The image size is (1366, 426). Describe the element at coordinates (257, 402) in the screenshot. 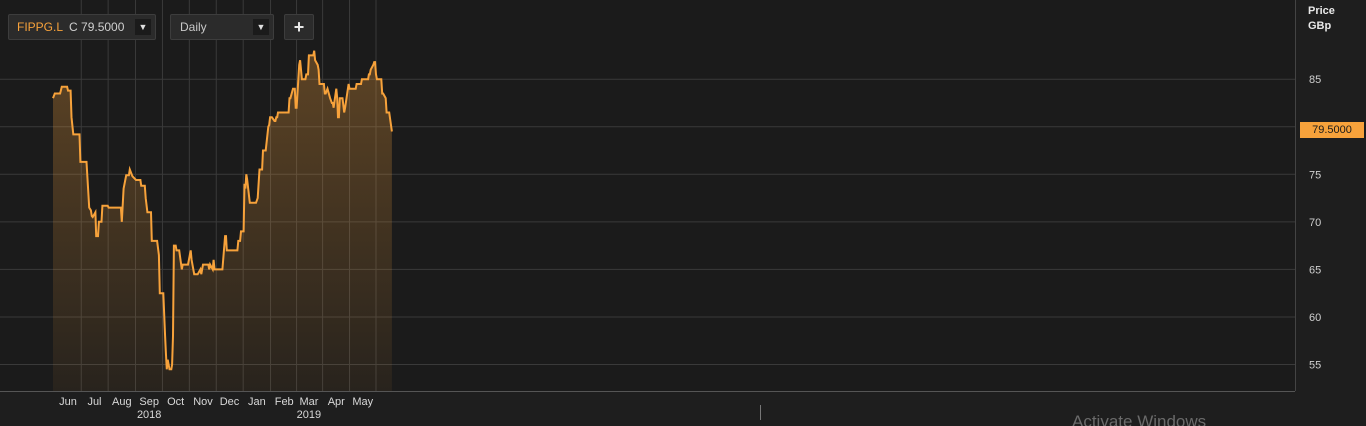

I see `x-tick-label: Jan` at that location.